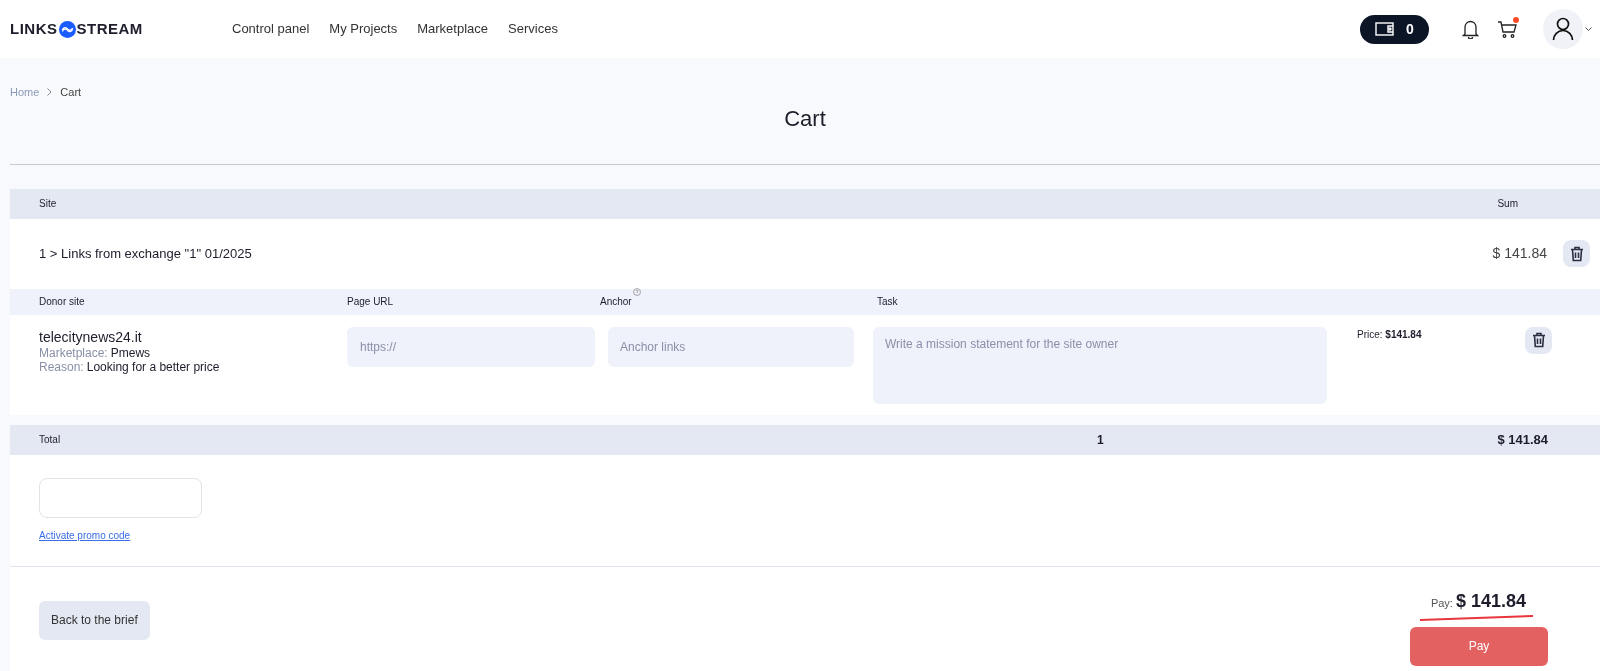 This screenshot has height=671, width=1600. I want to click on cart-icon, so click(1507, 29).